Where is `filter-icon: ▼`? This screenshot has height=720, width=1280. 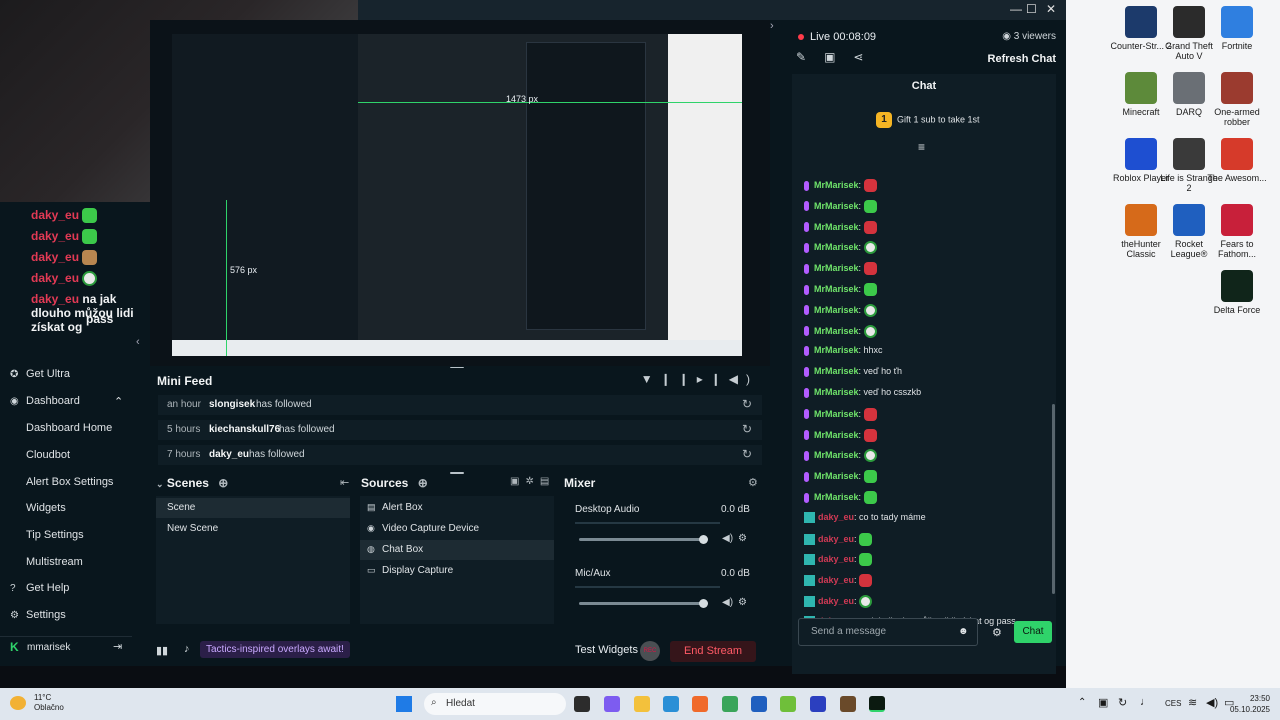 filter-icon: ▼ is located at coordinates (651, 379).